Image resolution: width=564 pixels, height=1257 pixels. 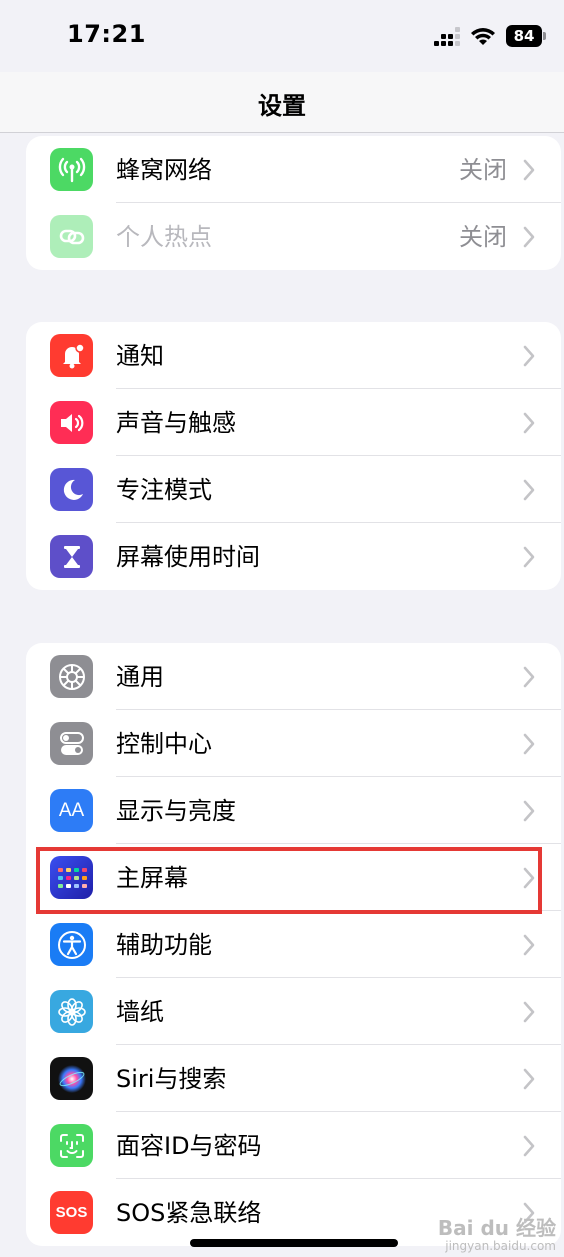 I want to click on hotspot-icon, so click(x=71, y=236).